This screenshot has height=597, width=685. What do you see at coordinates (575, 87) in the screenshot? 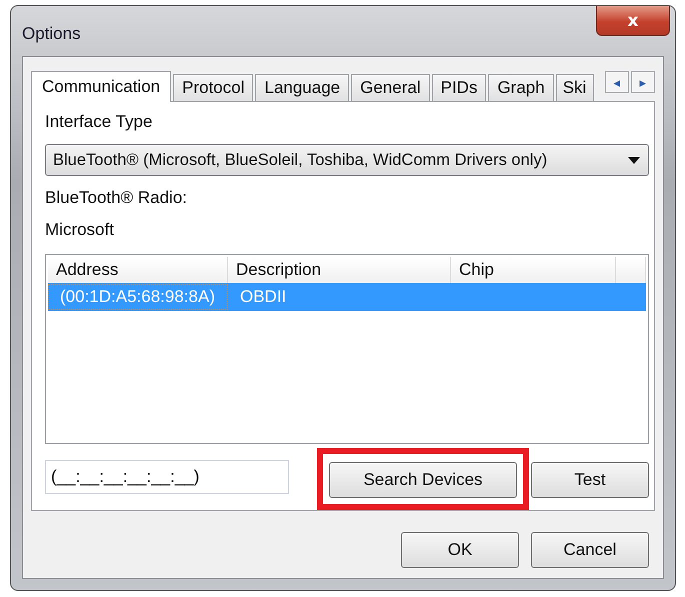
I see `tab: Ski` at bounding box center [575, 87].